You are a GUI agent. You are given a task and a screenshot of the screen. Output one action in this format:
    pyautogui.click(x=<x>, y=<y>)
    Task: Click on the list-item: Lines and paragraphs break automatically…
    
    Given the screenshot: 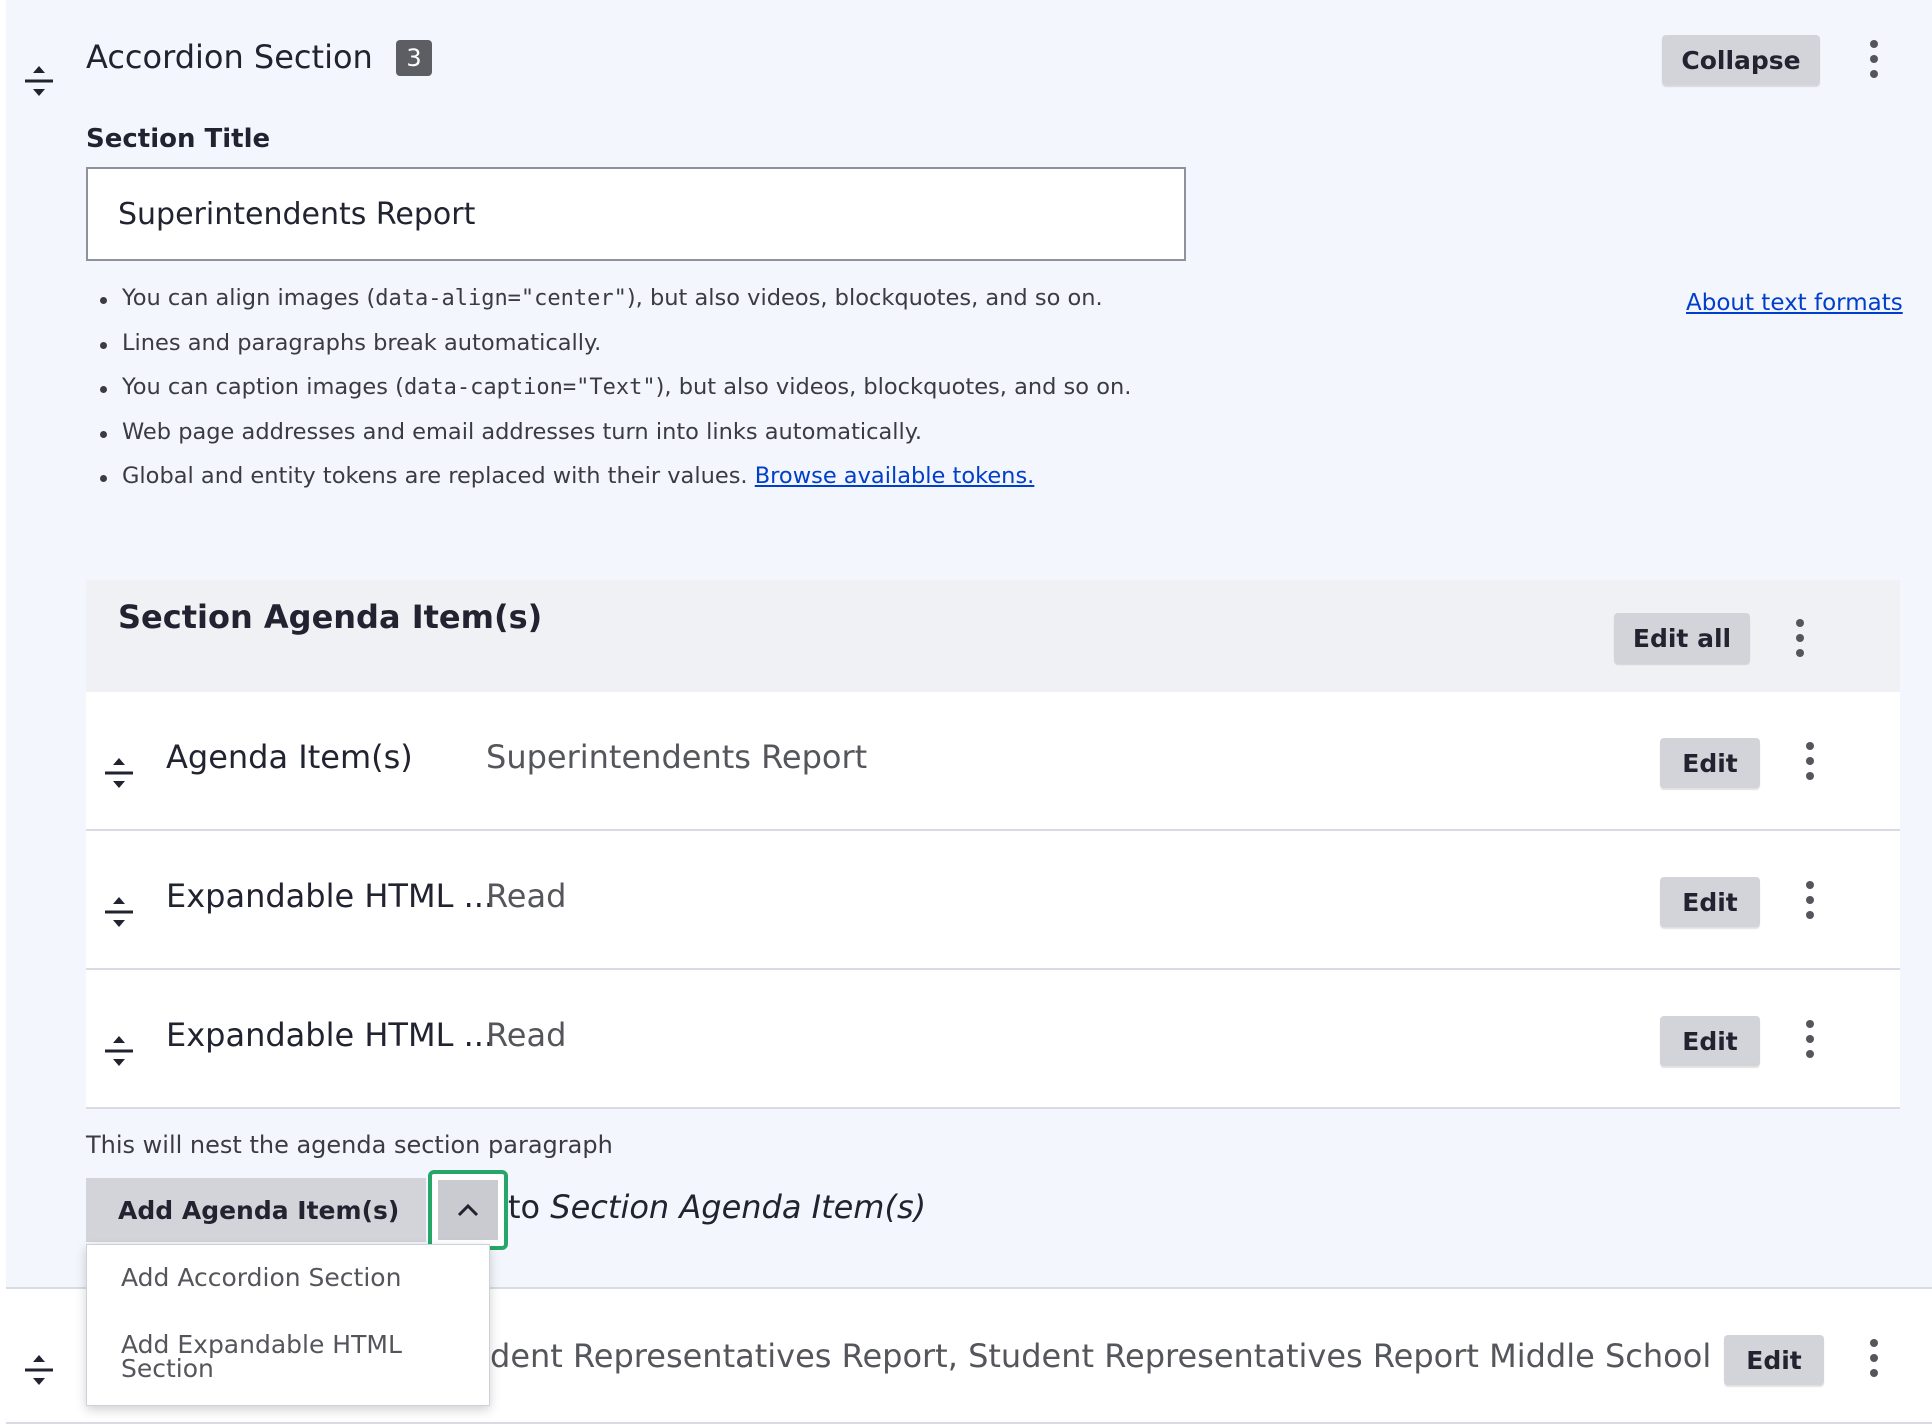 What is the action you would take?
    pyautogui.click(x=615, y=345)
    